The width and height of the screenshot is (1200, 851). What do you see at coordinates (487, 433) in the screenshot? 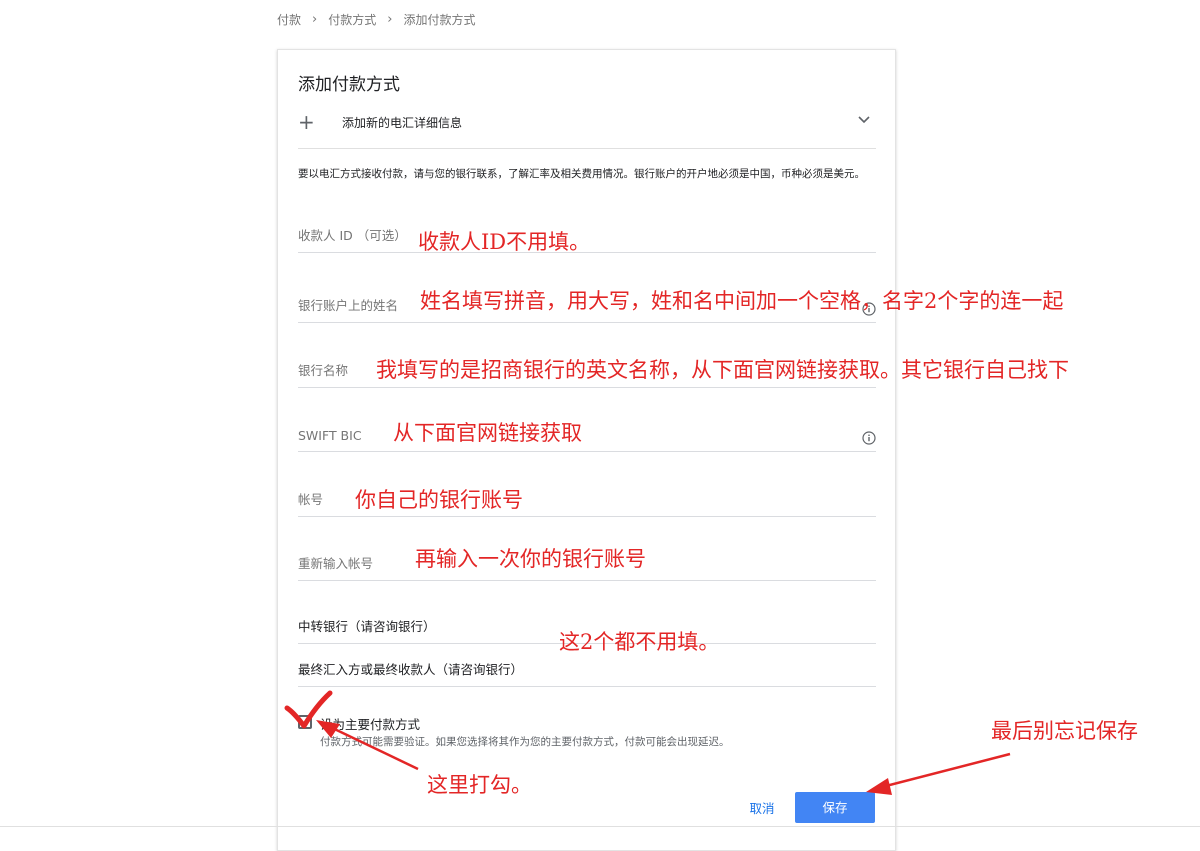
I see `annotation-swift: 从下面官网链接获取` at bounding box center [487, 433].